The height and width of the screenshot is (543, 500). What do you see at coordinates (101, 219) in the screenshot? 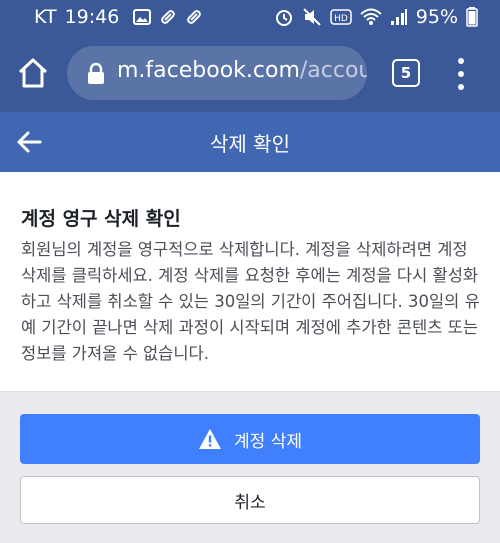
I see `card-title: 계정 영구 삭제 확인` at bounding box center [101, 219].